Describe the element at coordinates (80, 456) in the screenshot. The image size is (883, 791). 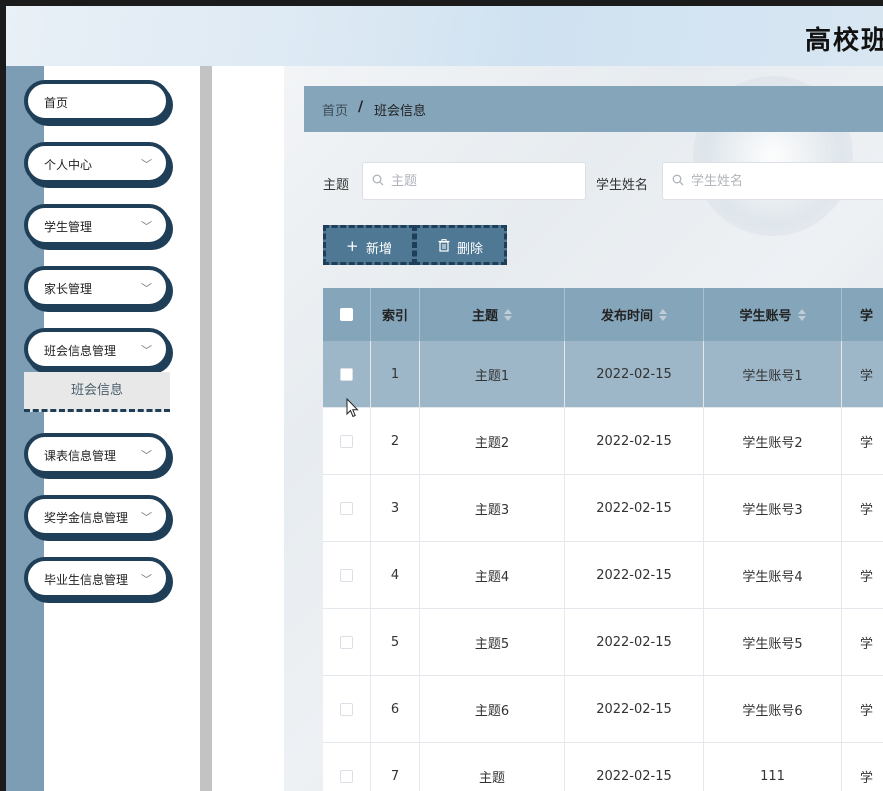
I see `sidebar-item-label: 课表信息管理` at that location.